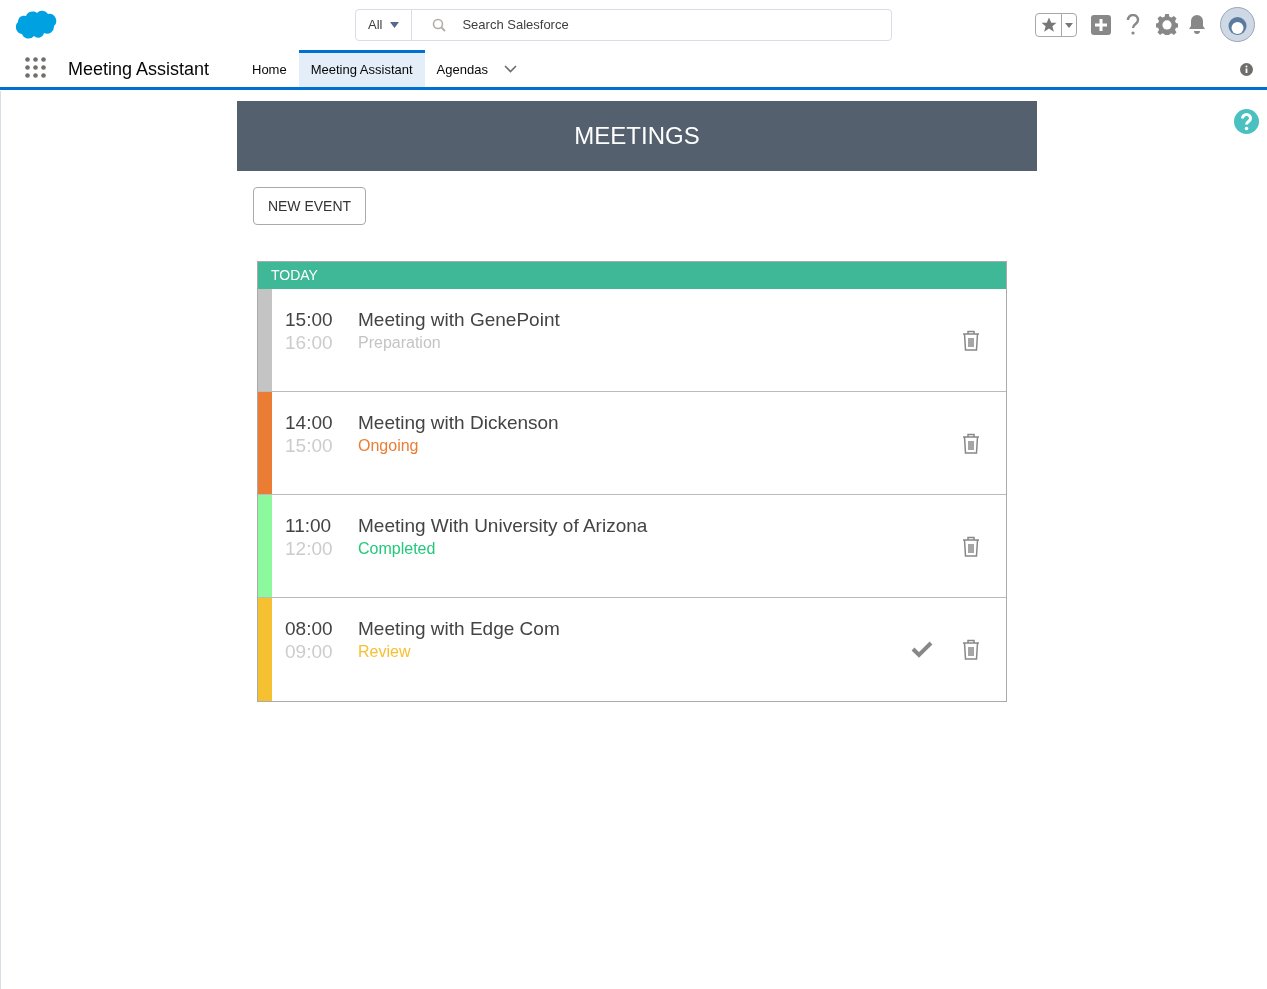 This screenshot has height=989, width=1267. What do you see at coordinates (400, 343) in the screenshot?
I see `meeting-status: Preparation` at bounding box center [400, 343].